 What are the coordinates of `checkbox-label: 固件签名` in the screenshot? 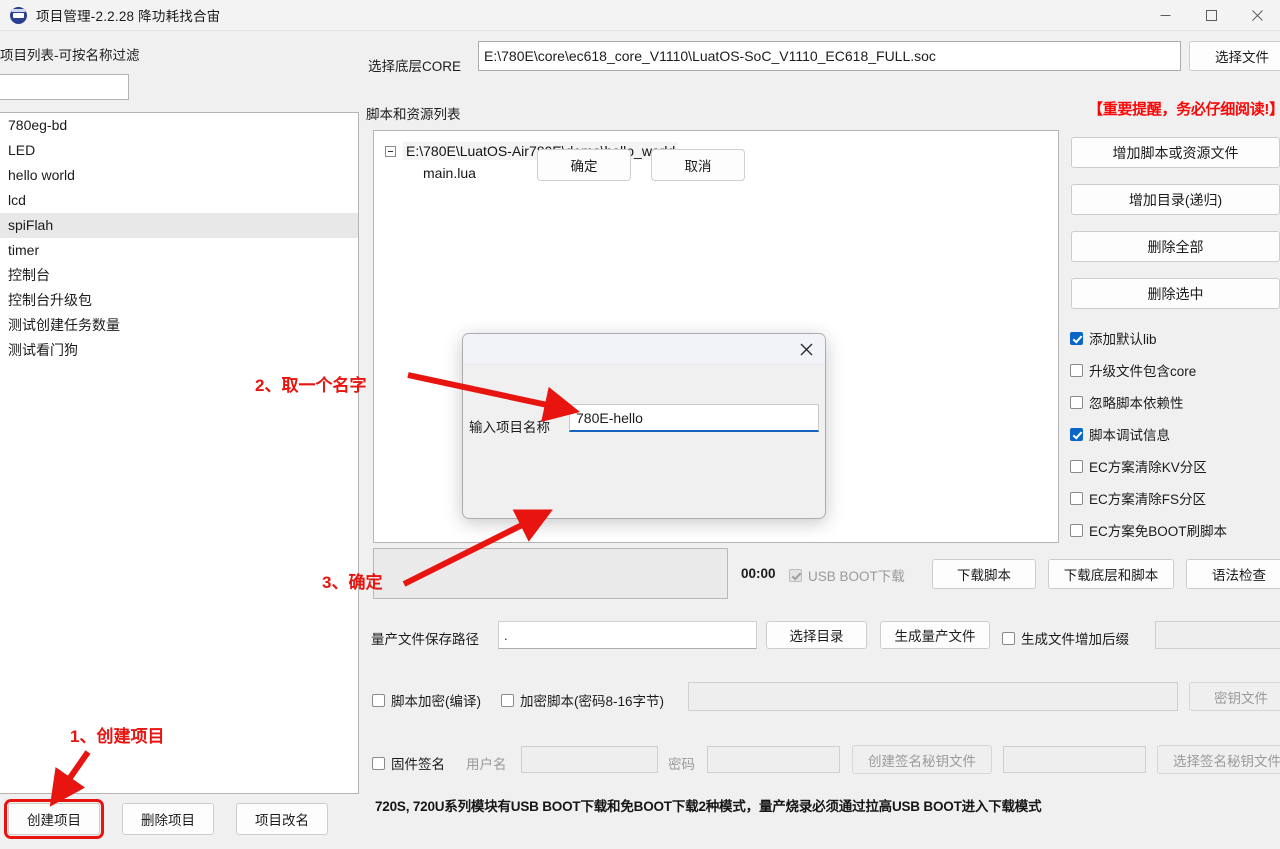 It's located at (418, 764).